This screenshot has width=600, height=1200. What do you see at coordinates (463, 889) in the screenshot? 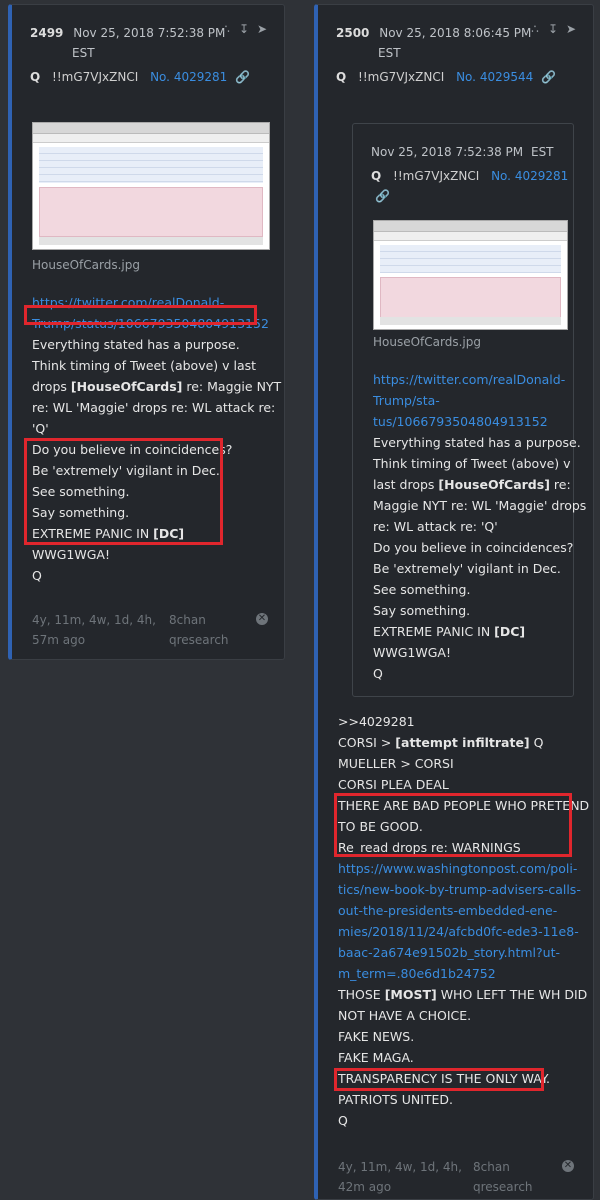
I see `post-link-line: tics/new-book-by-trump-advisers-calls-` at bounding box center [463, 889].